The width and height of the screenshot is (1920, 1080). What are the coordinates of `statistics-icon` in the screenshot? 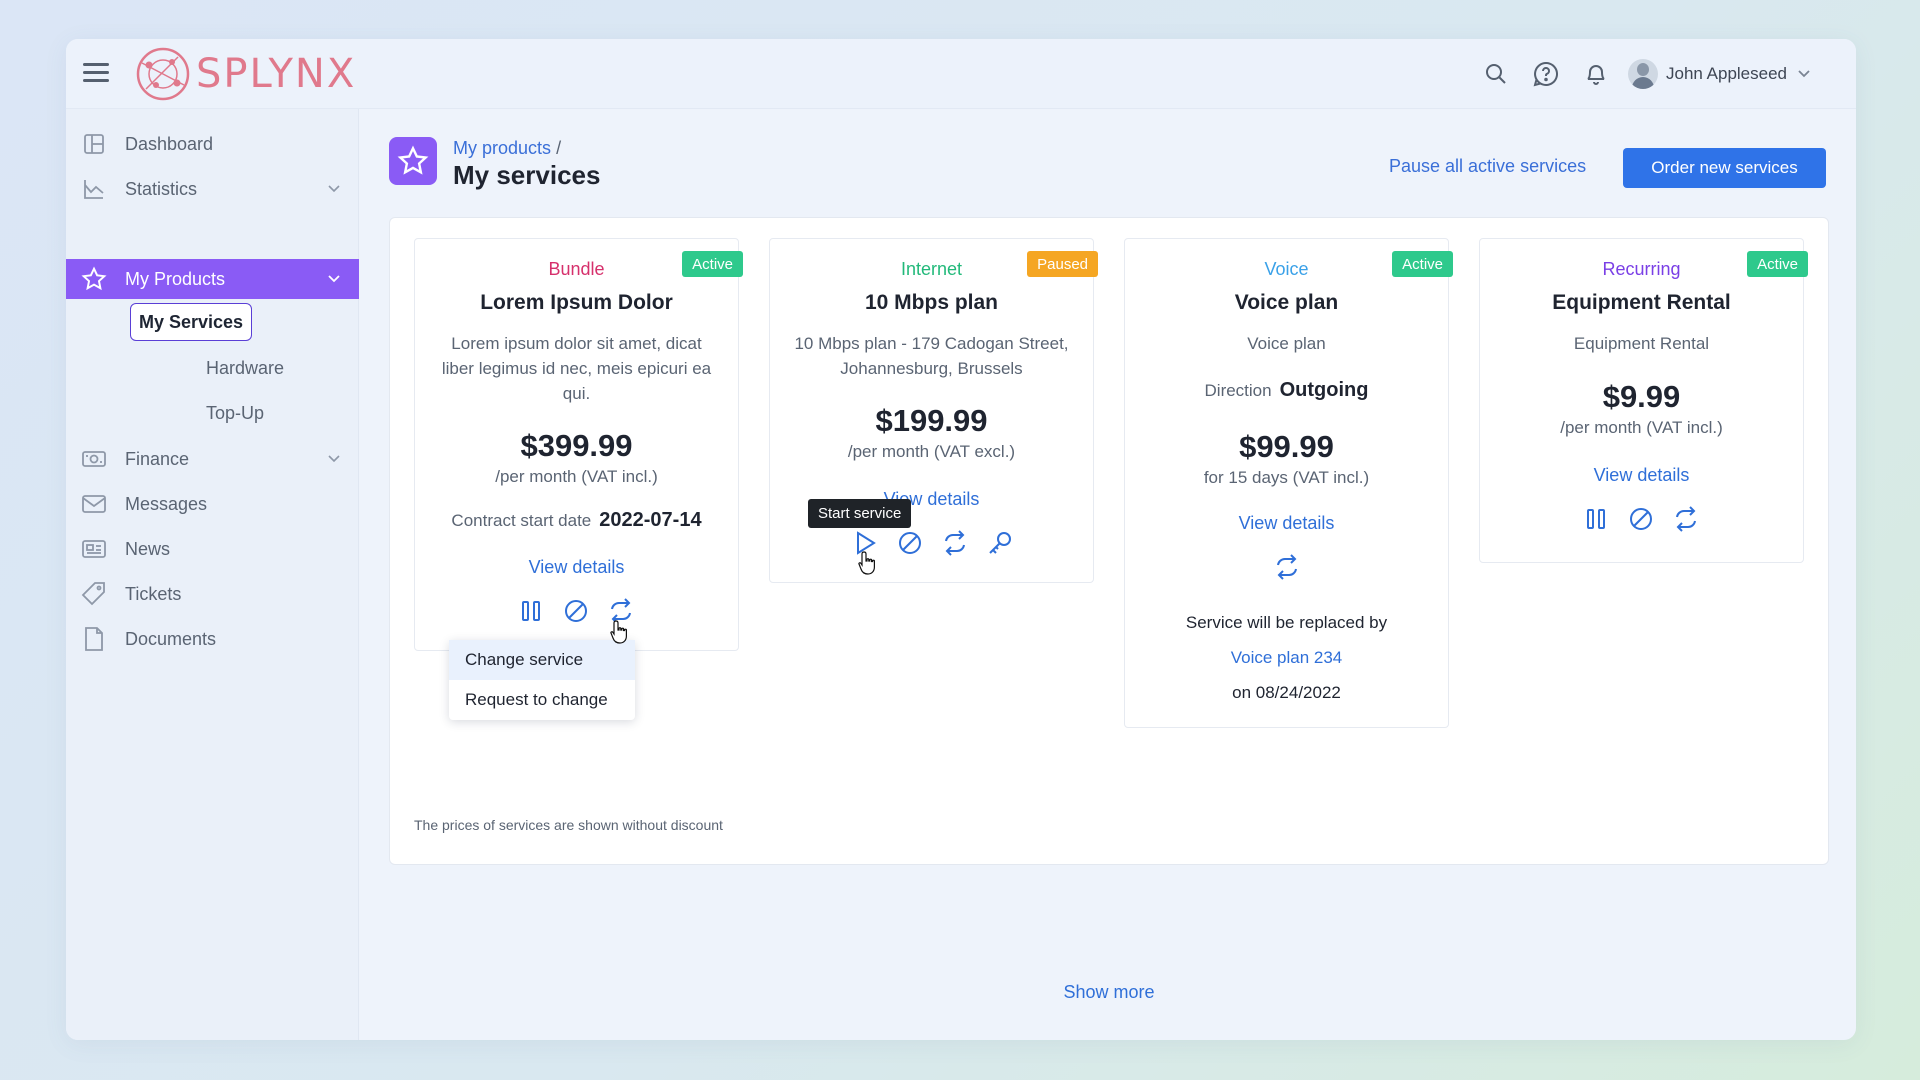 It's located at (94, 189).